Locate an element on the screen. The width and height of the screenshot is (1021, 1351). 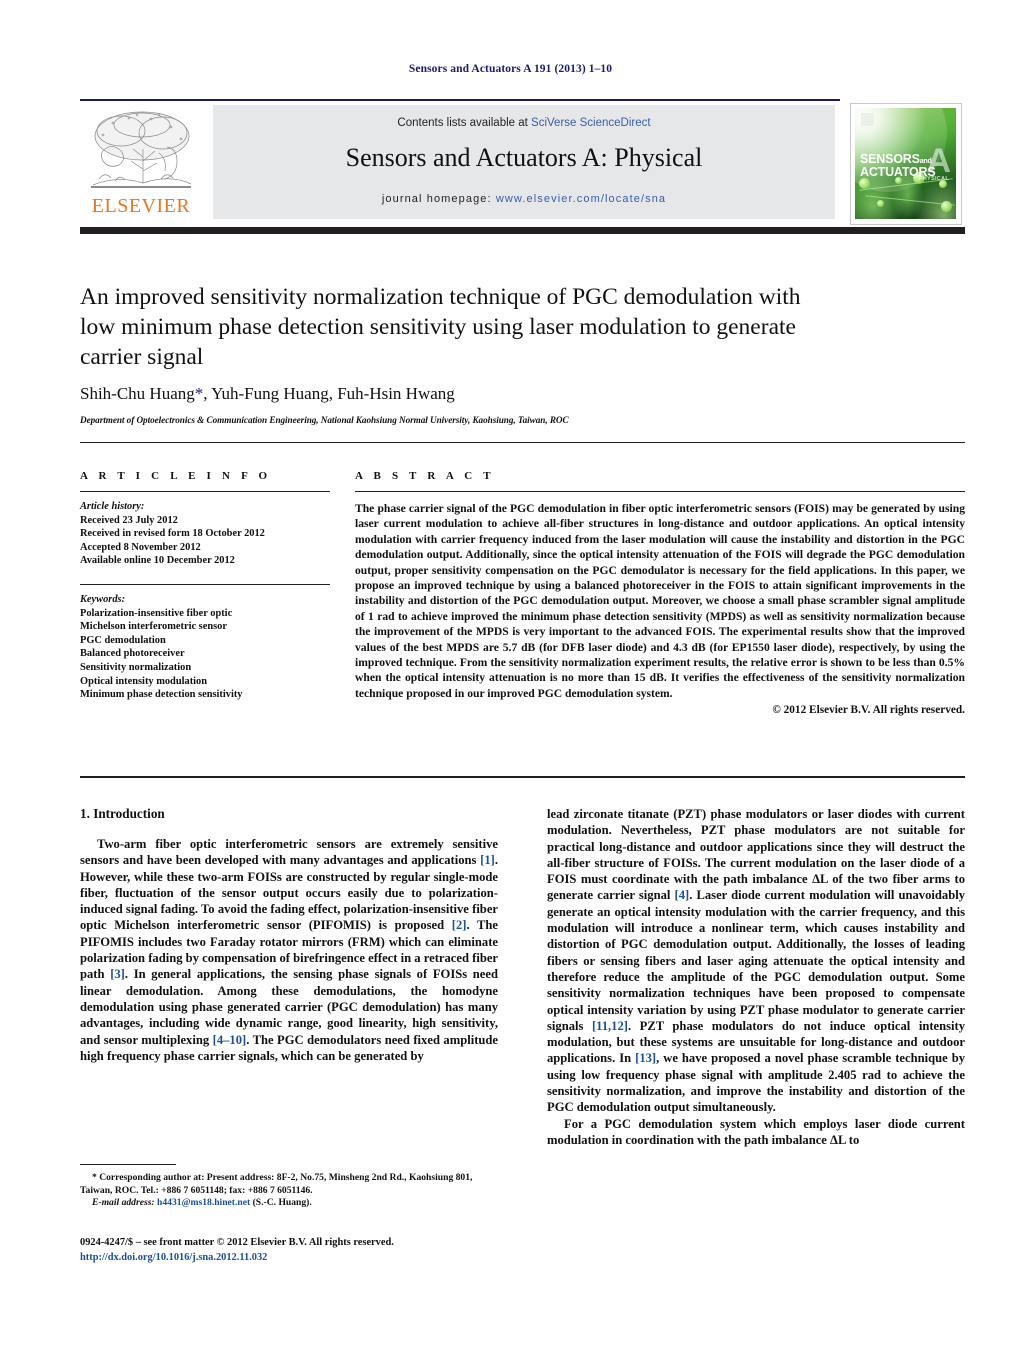
journal-title: Sensors and Actuators A: Physical is located at coordinates (524, 157).